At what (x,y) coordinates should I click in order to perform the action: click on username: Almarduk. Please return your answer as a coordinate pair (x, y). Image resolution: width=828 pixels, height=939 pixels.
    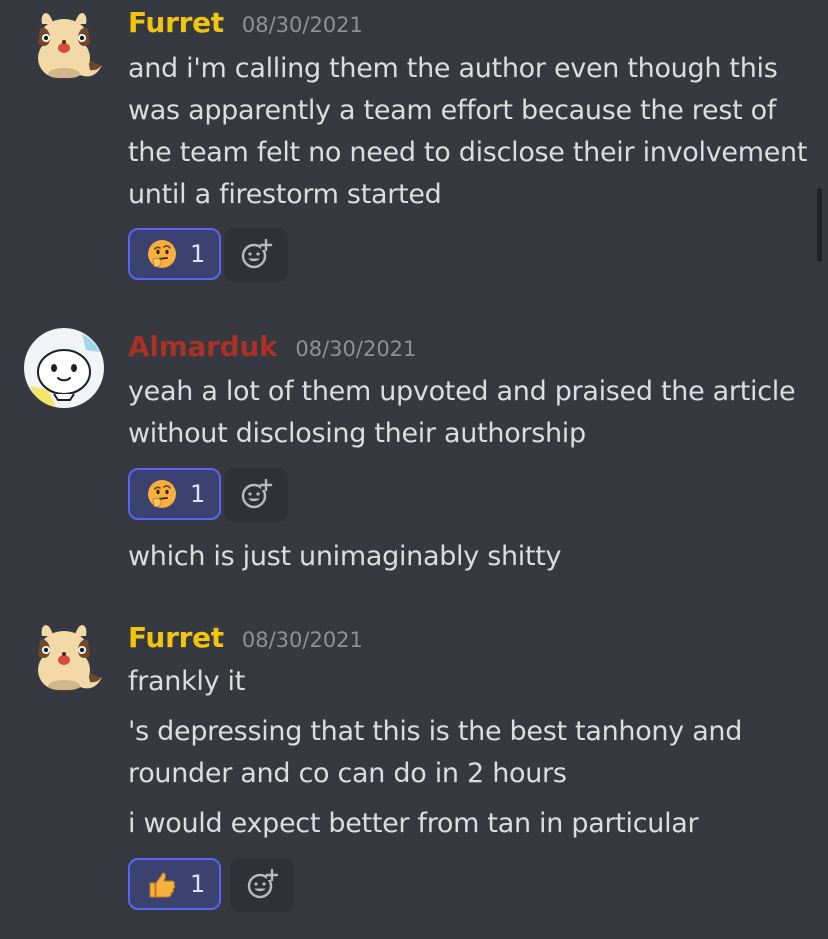
    Looking at the image, I should click on (203, 346).